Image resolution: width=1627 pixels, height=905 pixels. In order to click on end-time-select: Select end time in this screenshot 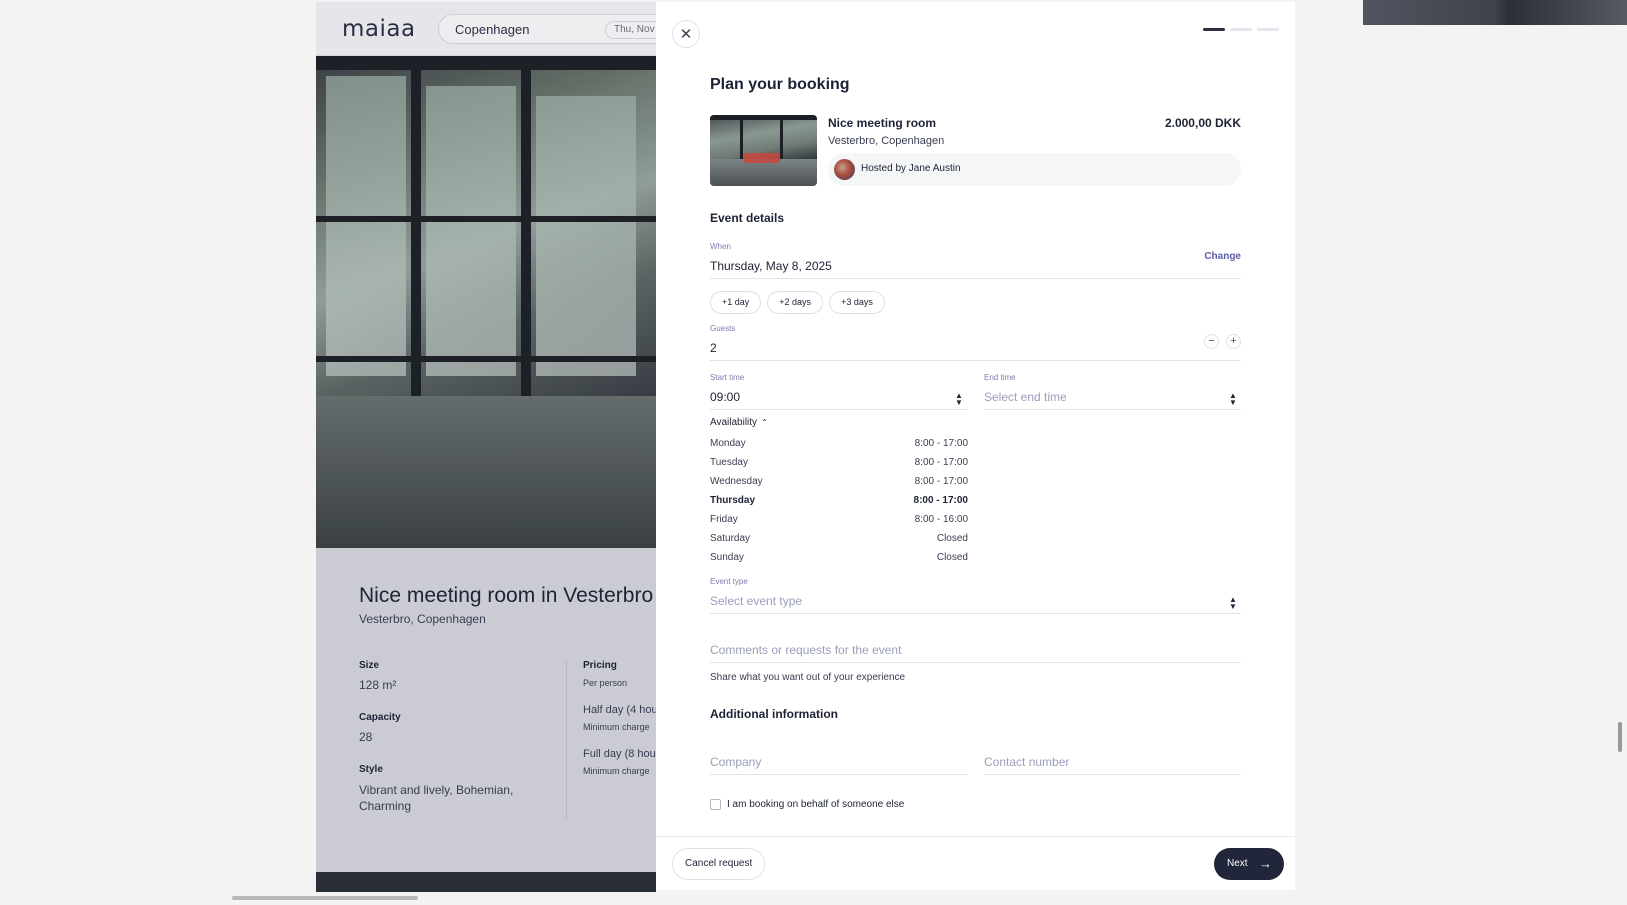, I will do `click(1025, 397)`.